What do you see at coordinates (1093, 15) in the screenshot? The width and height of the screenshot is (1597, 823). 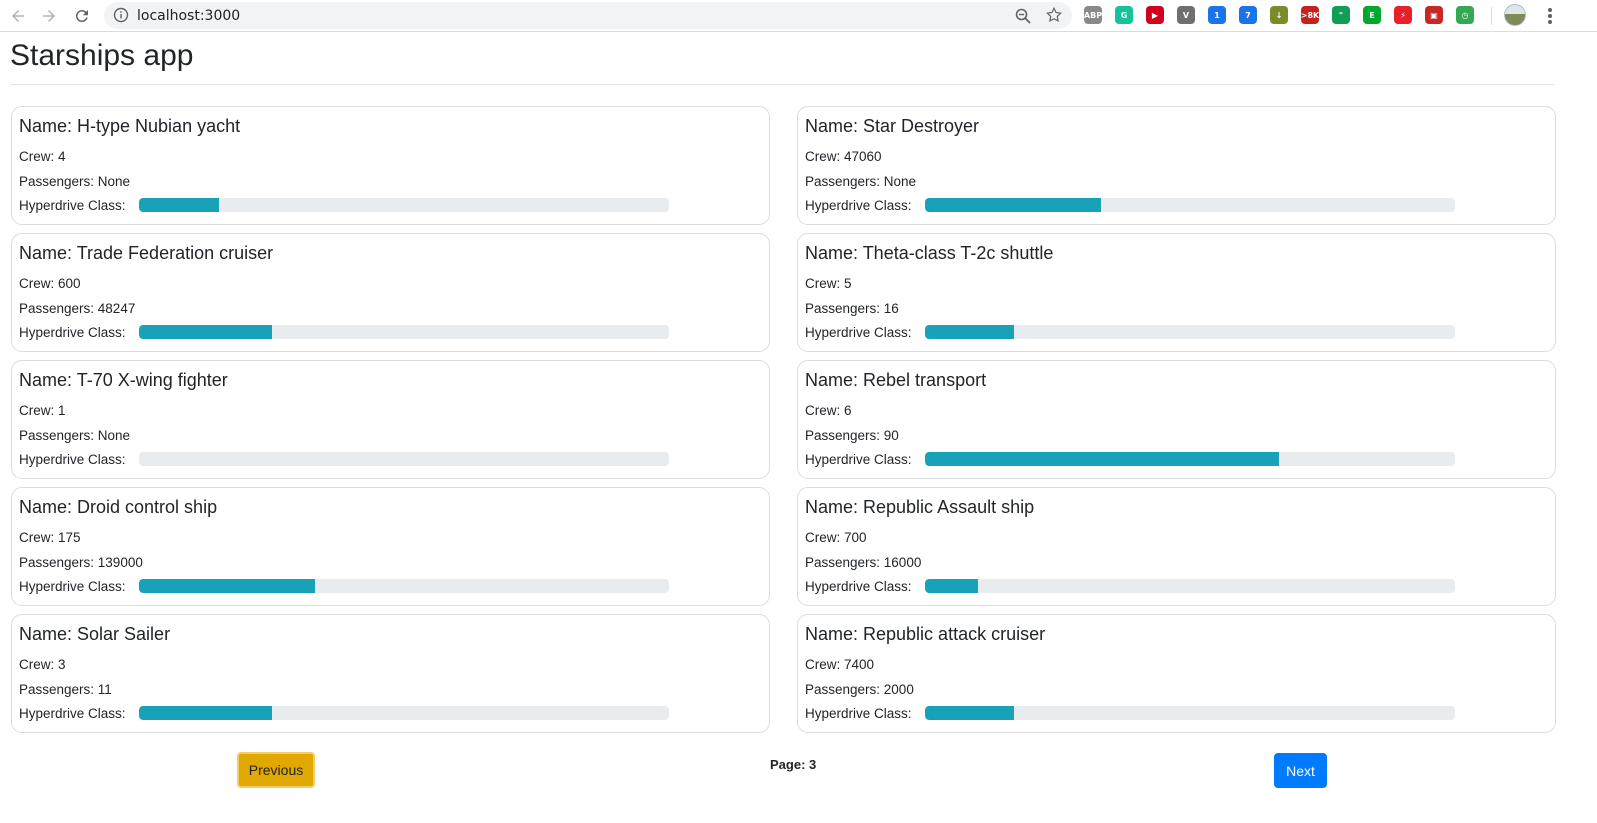 I see `adblock-plus-icon: ABP` at bounding box center [1093, 15].